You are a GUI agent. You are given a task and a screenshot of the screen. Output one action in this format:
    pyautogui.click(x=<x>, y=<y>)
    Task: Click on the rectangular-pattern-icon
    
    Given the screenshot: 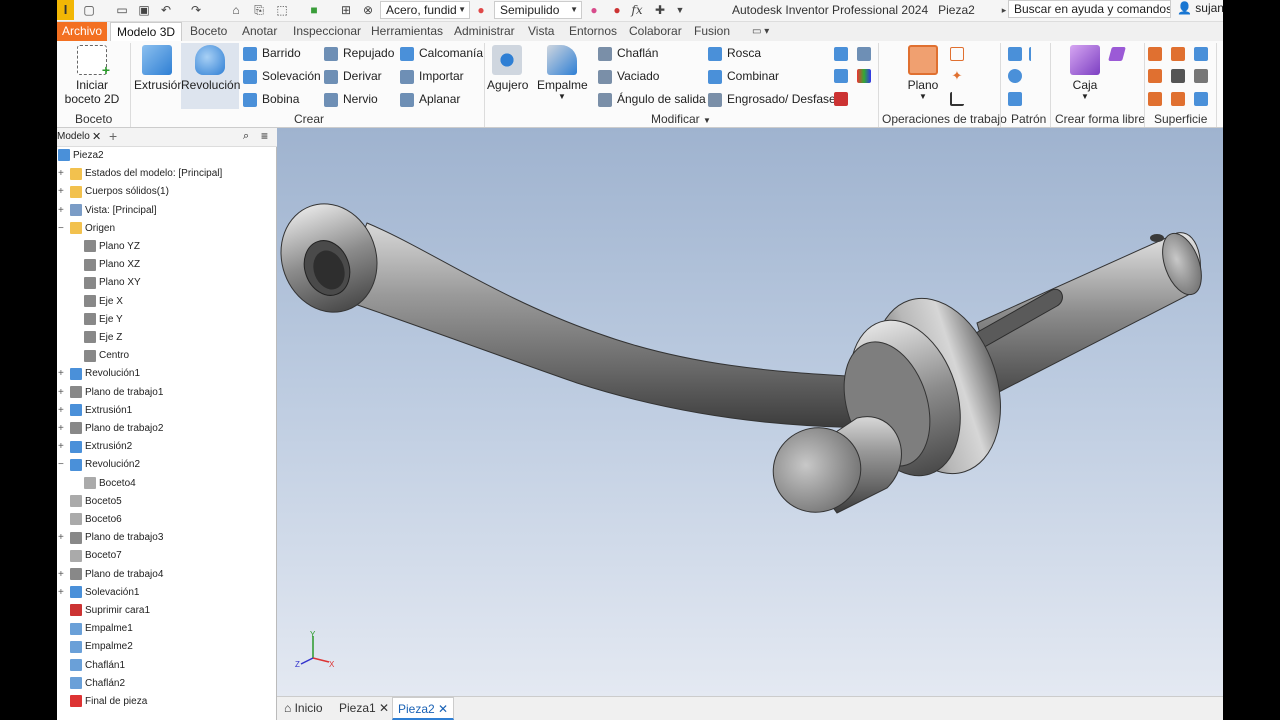 What is the action you would take?
    pyautogui.click(x=1015, y=54)
    